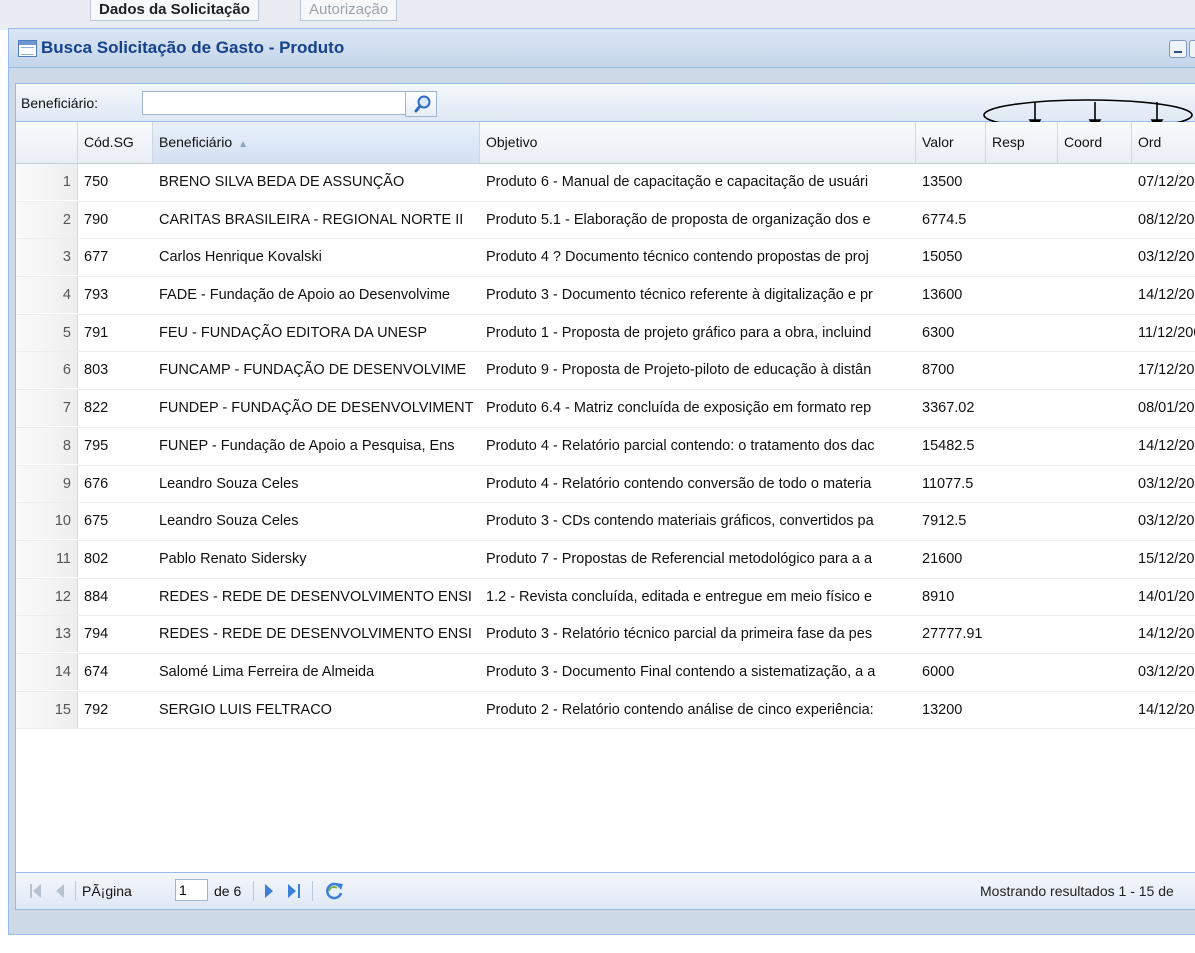  Describe the element at coordinates (229, 521) in the screenshot. I see `cell-beneficiario: Leandro Souza Celes` at that location.